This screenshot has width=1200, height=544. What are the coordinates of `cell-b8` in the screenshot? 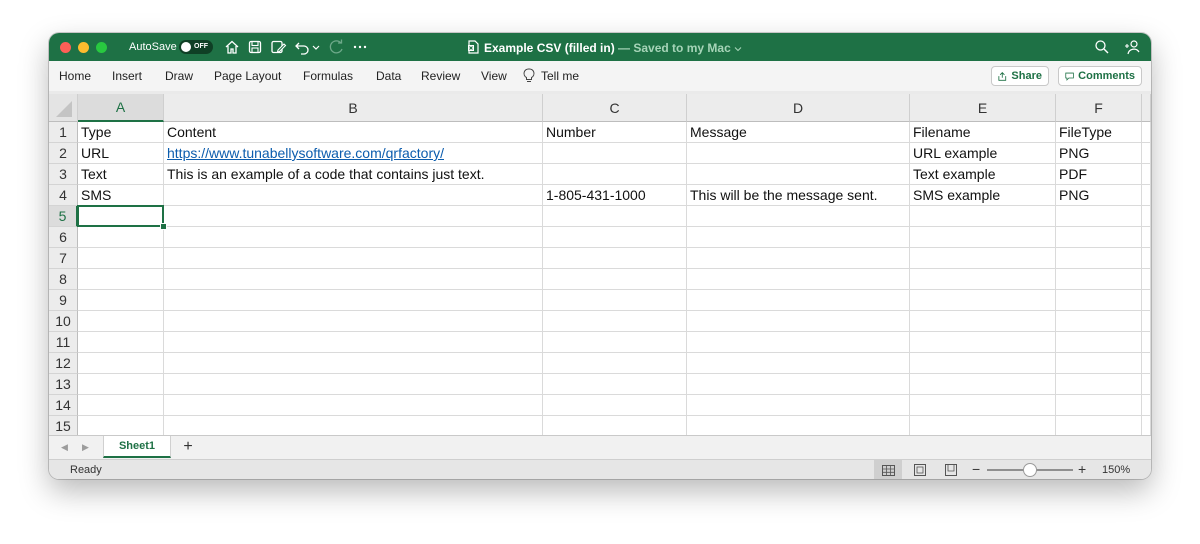 It's located at (353, 279).